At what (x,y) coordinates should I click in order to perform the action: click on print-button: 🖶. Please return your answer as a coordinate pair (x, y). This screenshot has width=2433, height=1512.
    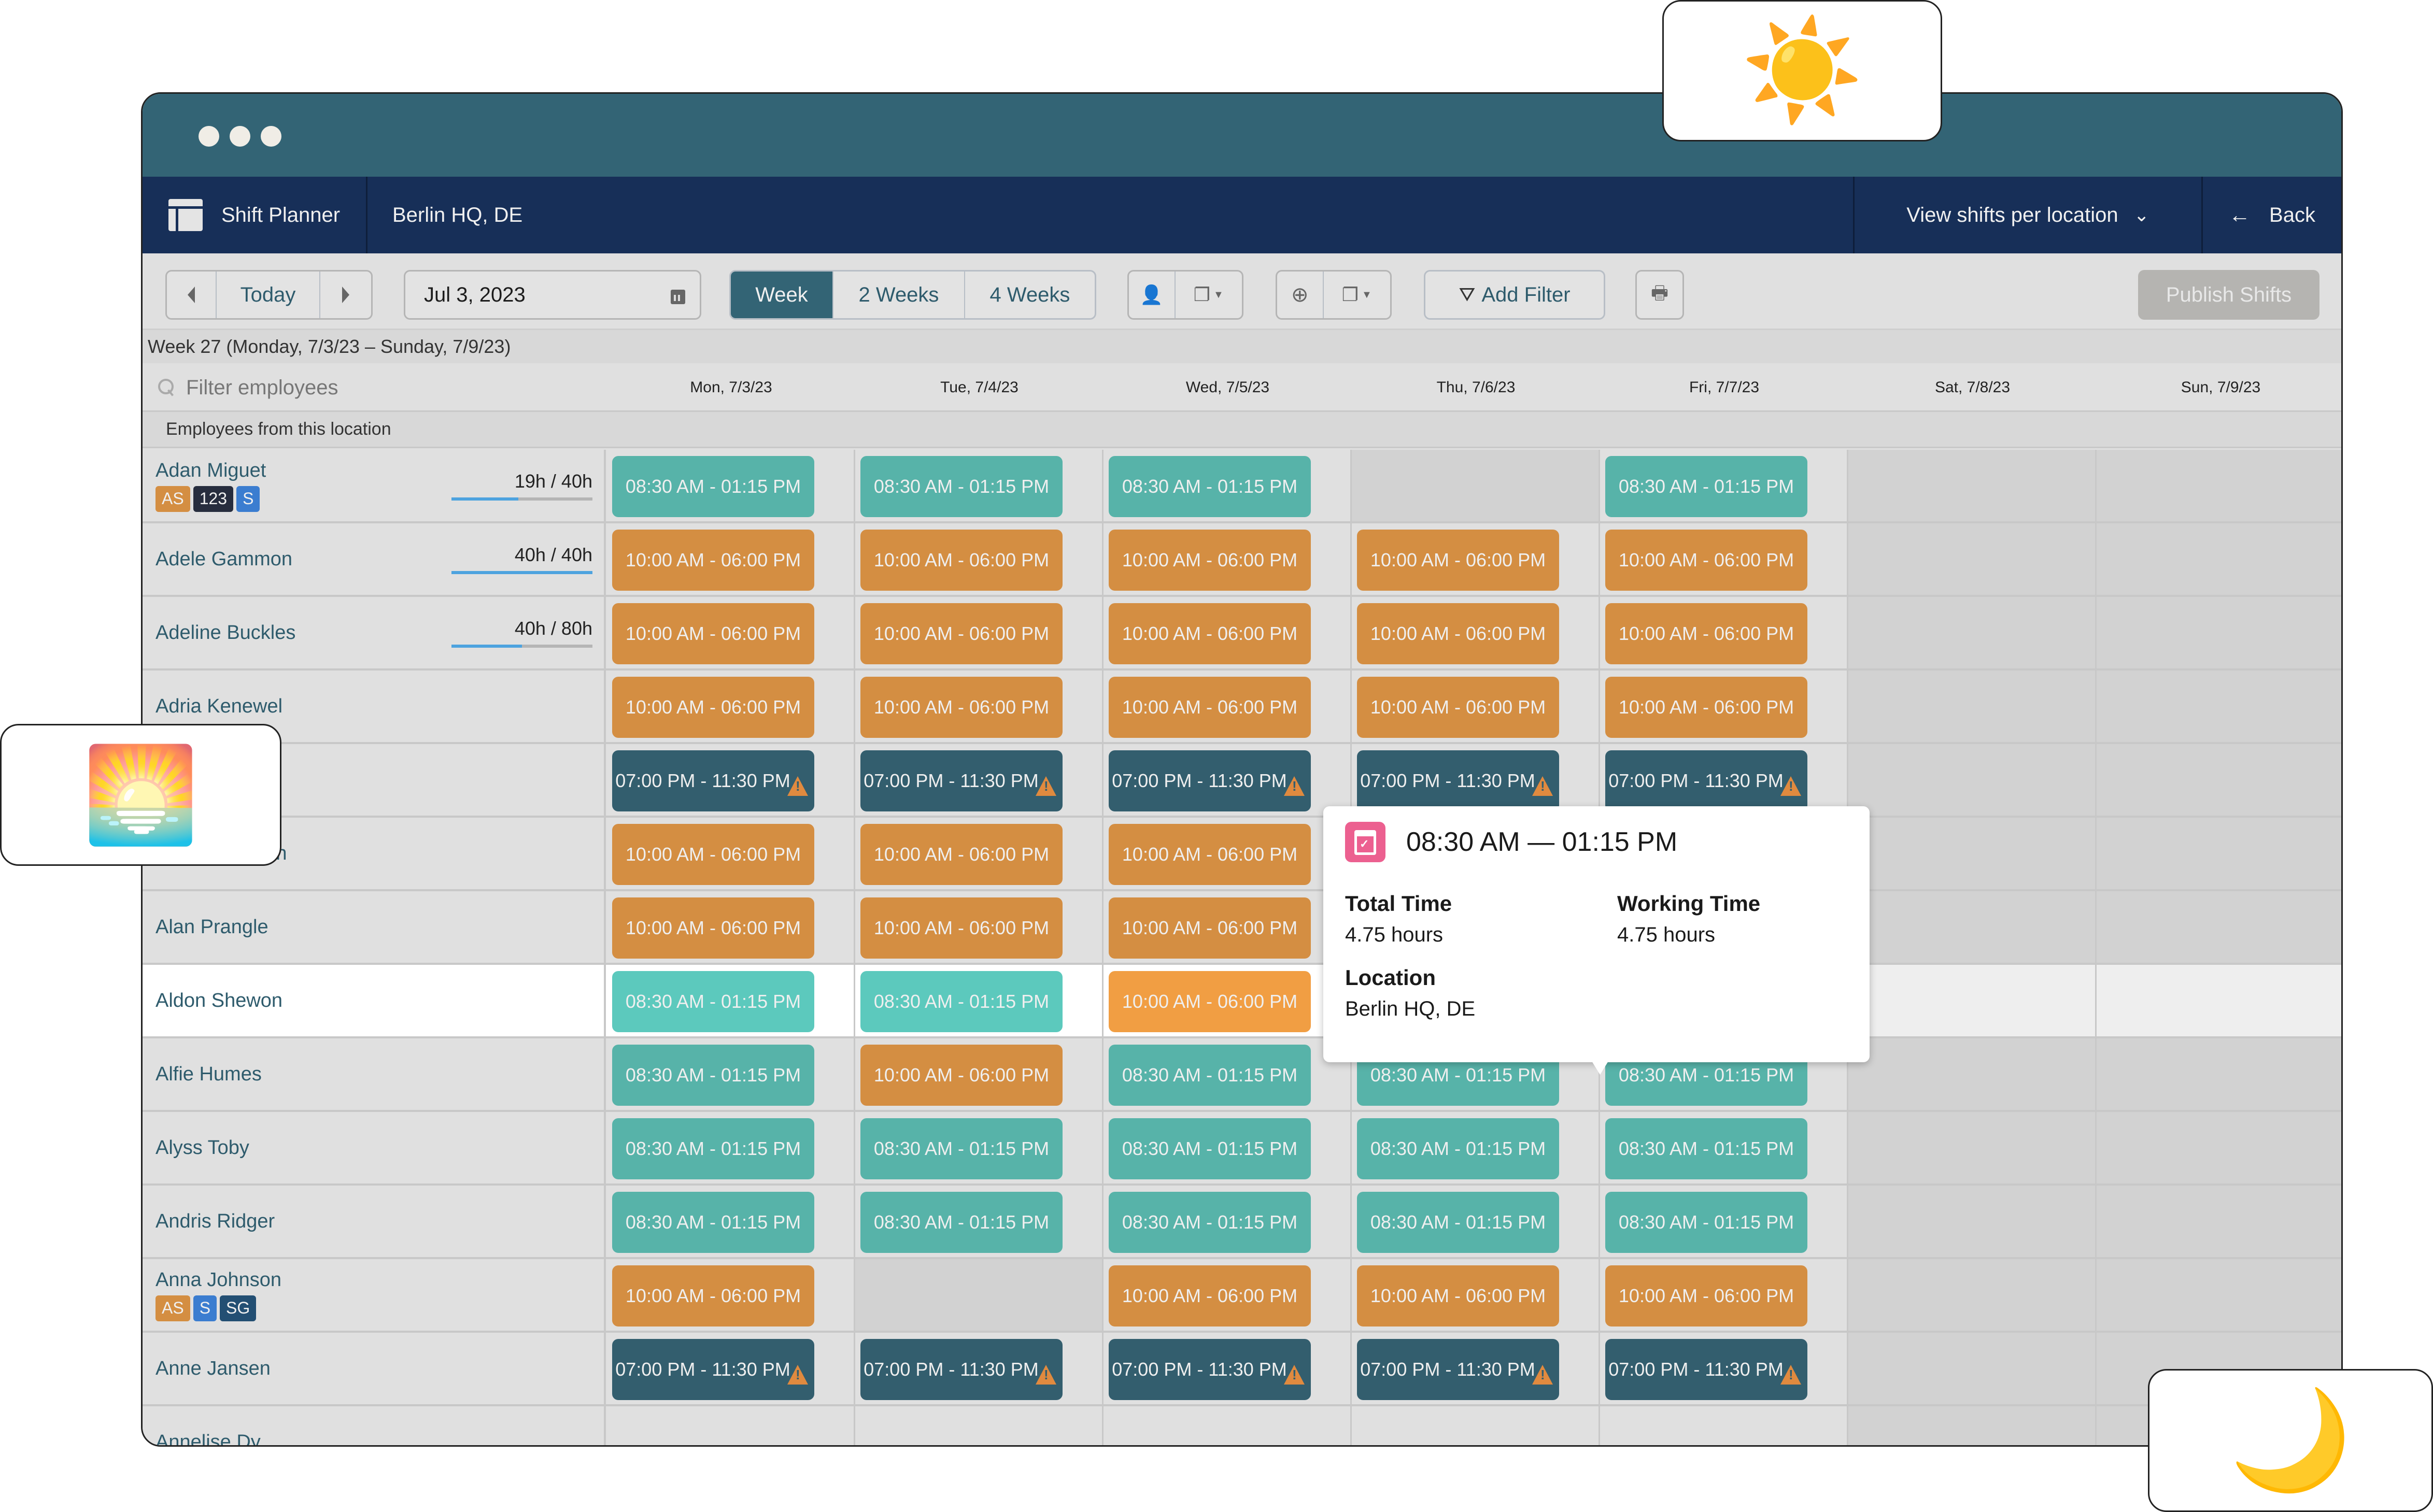
    Looking at the image, I should click on (1660, 295).